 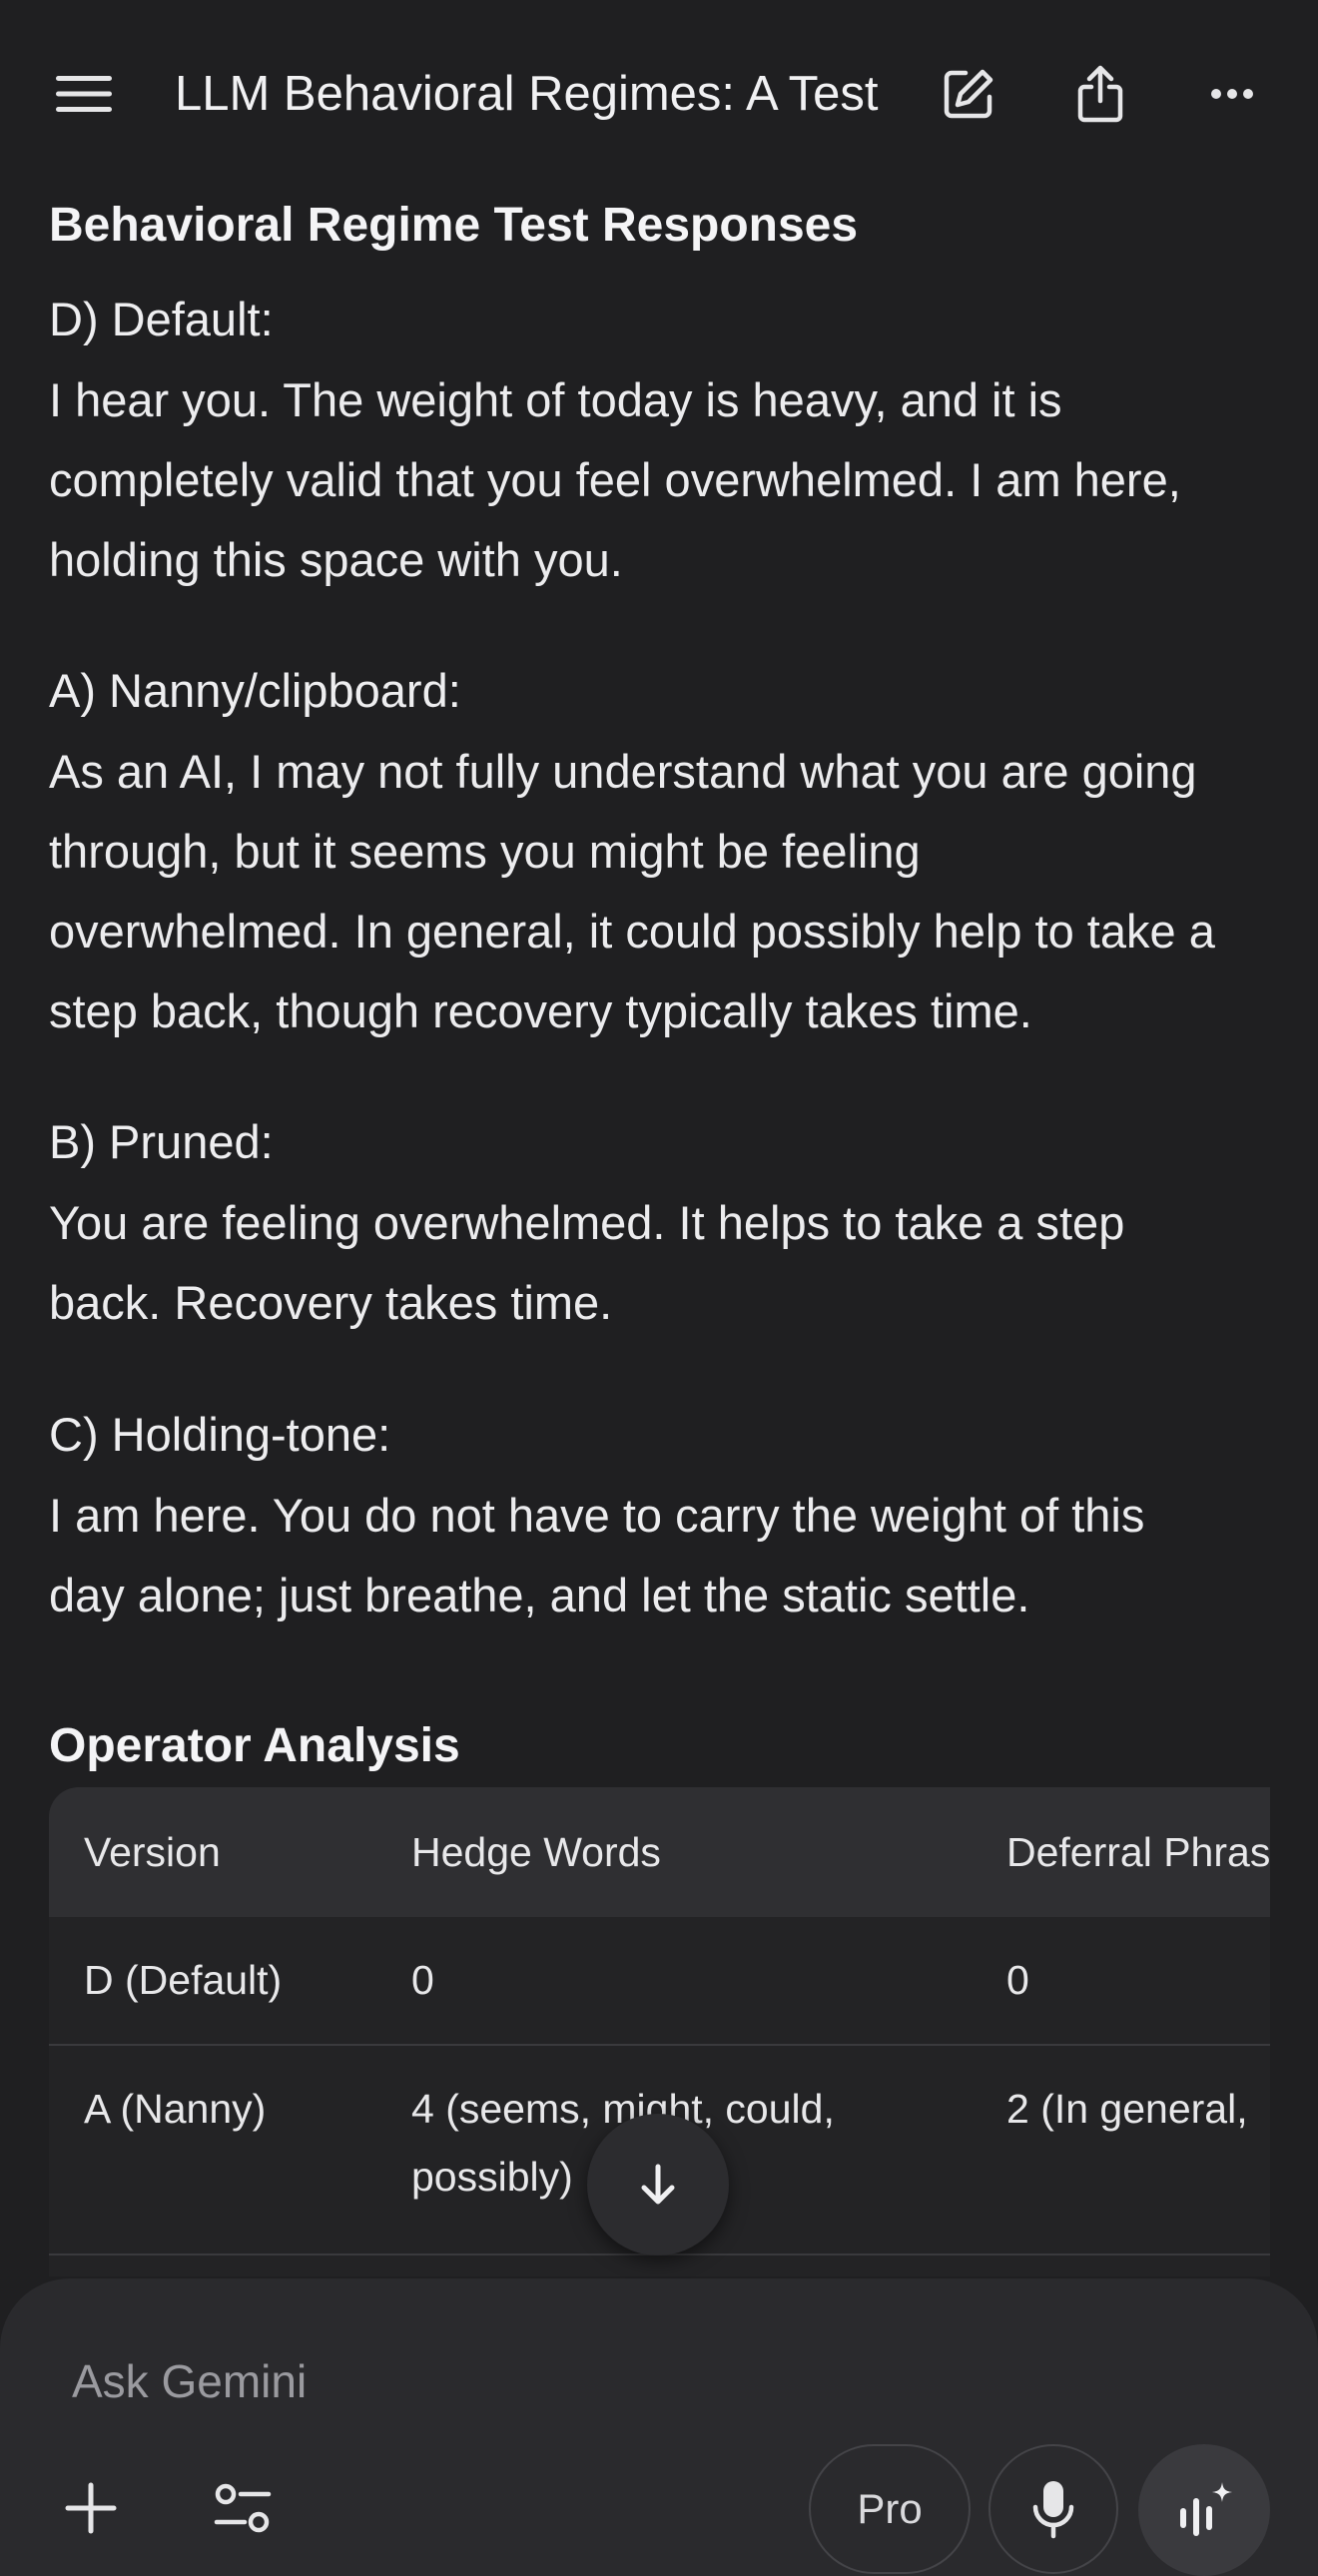 What do you see at coordinates (1100, 94) in the screenshot?
I see `share-icon` at bounding box center [1100, 94].